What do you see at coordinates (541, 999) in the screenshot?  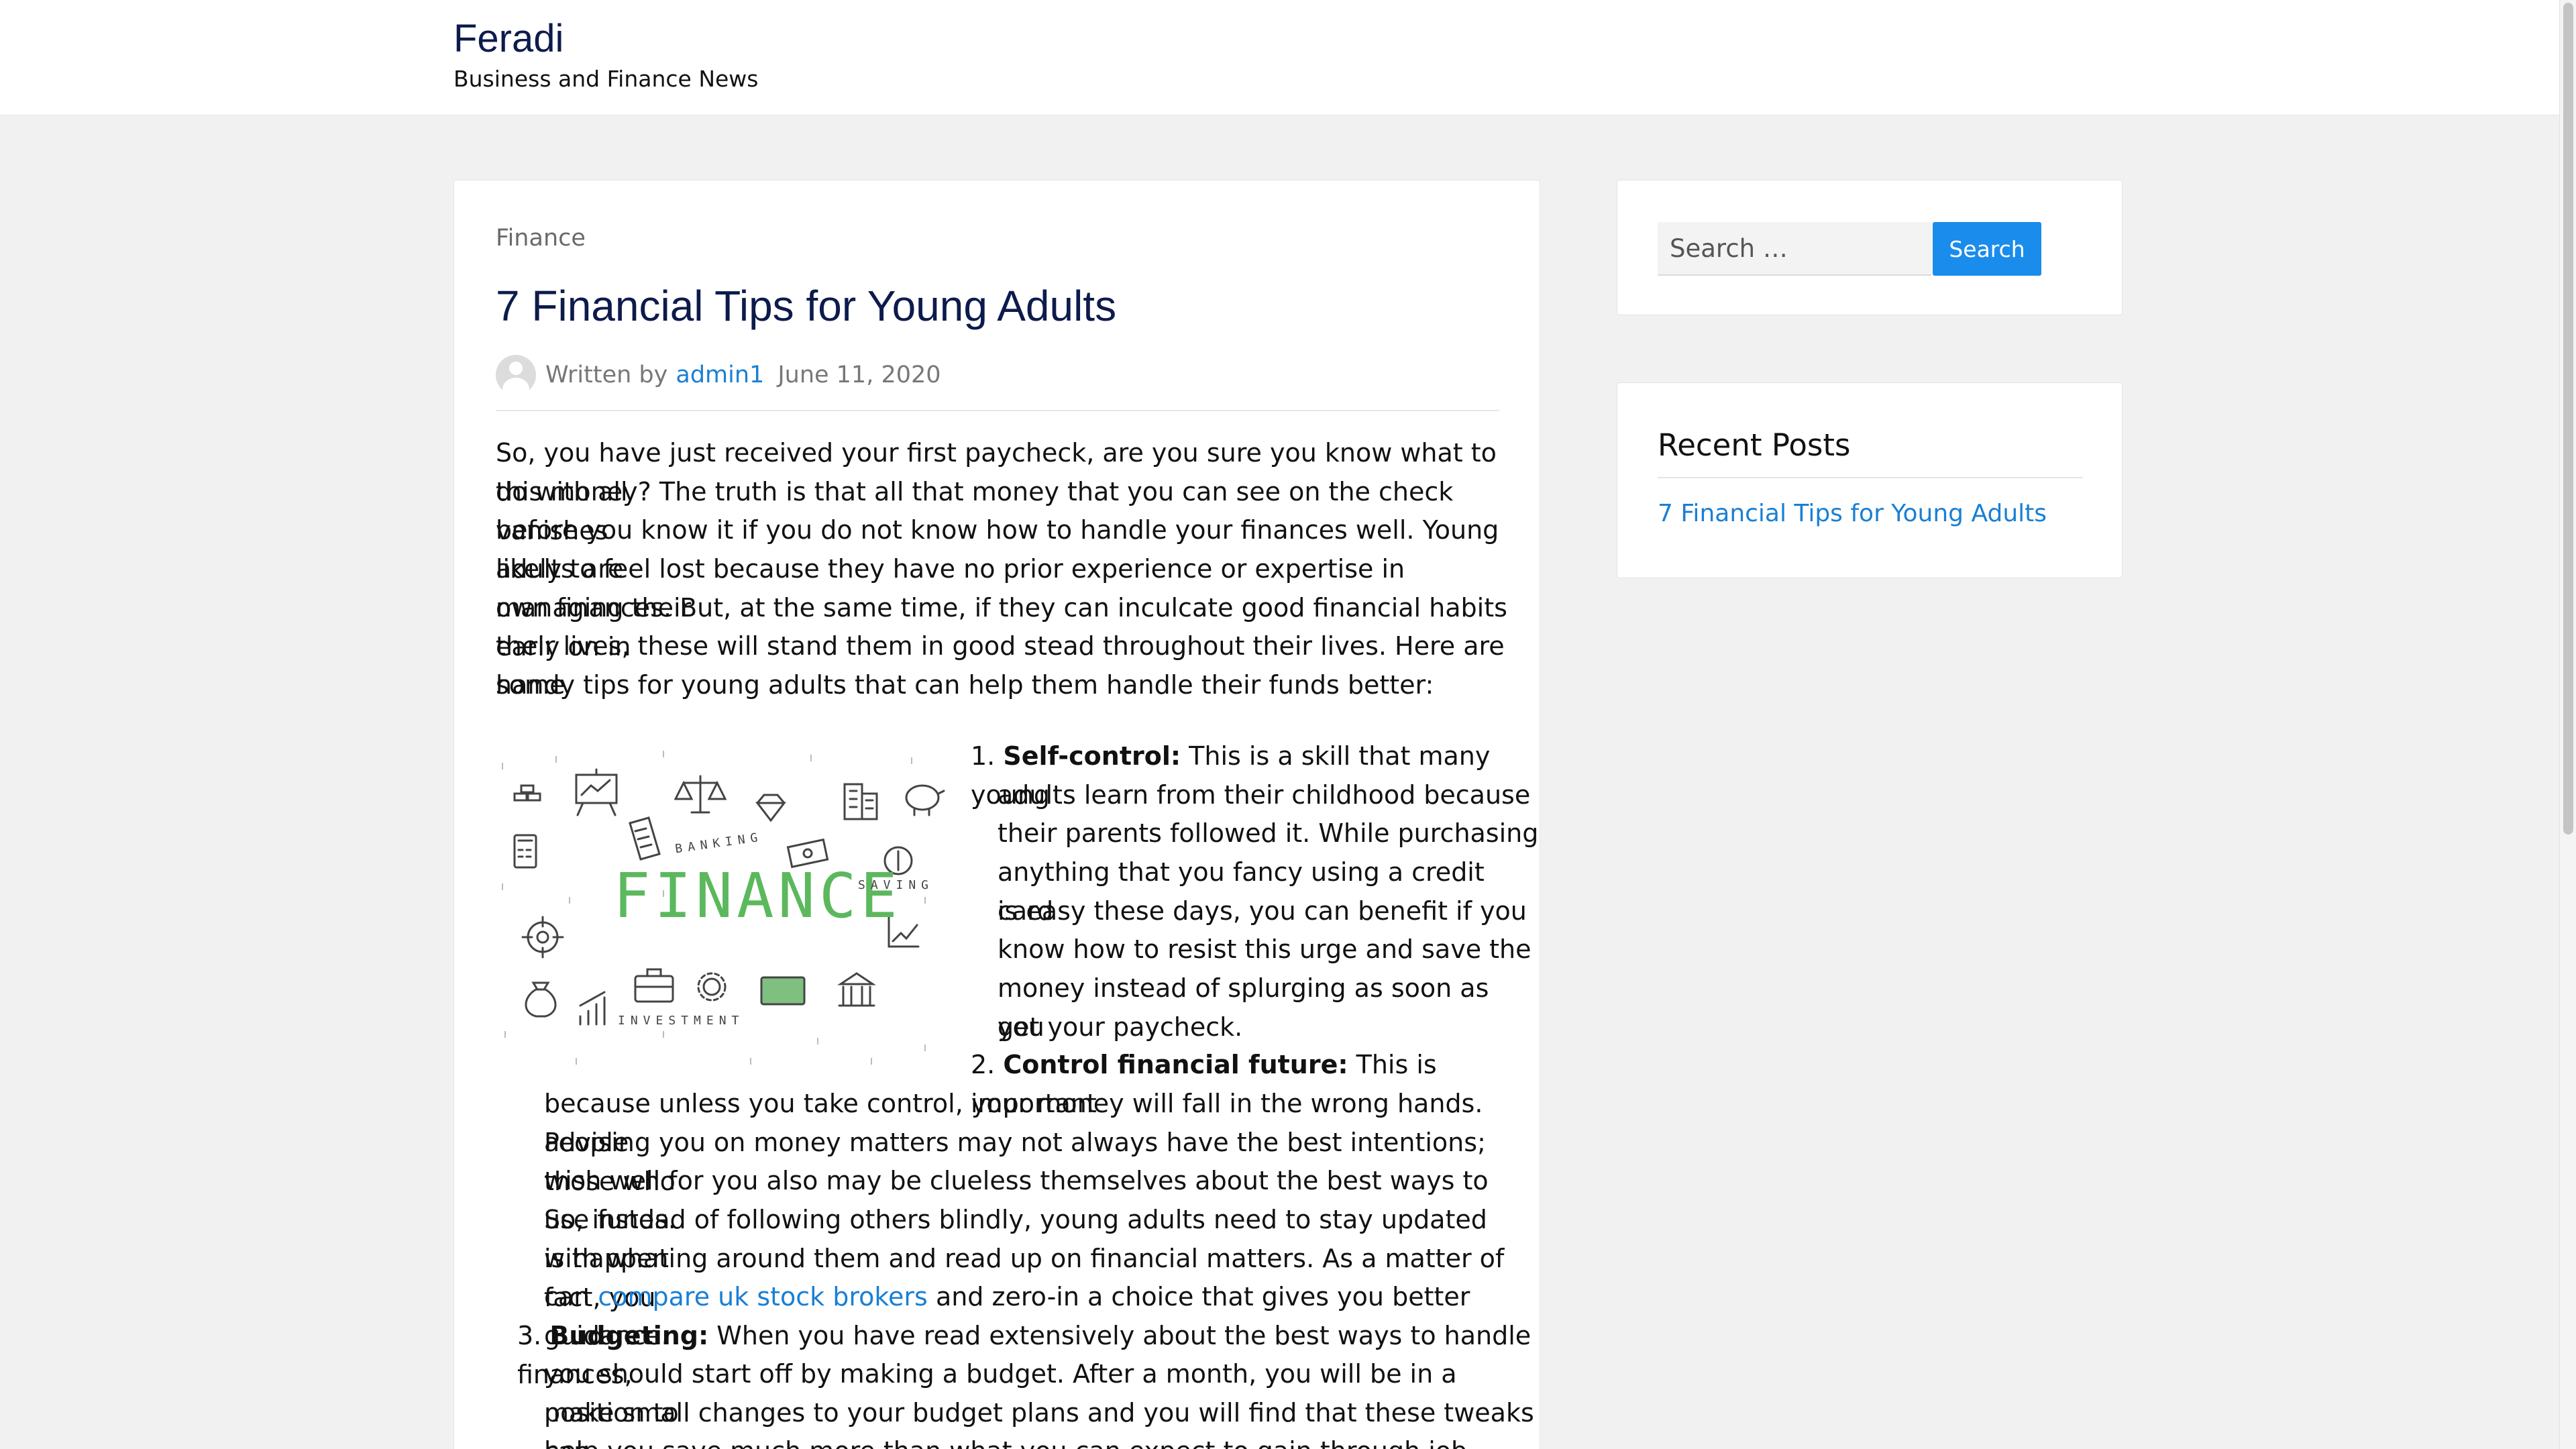 I see `money-bag-icon` at bounding box center [541, 999].